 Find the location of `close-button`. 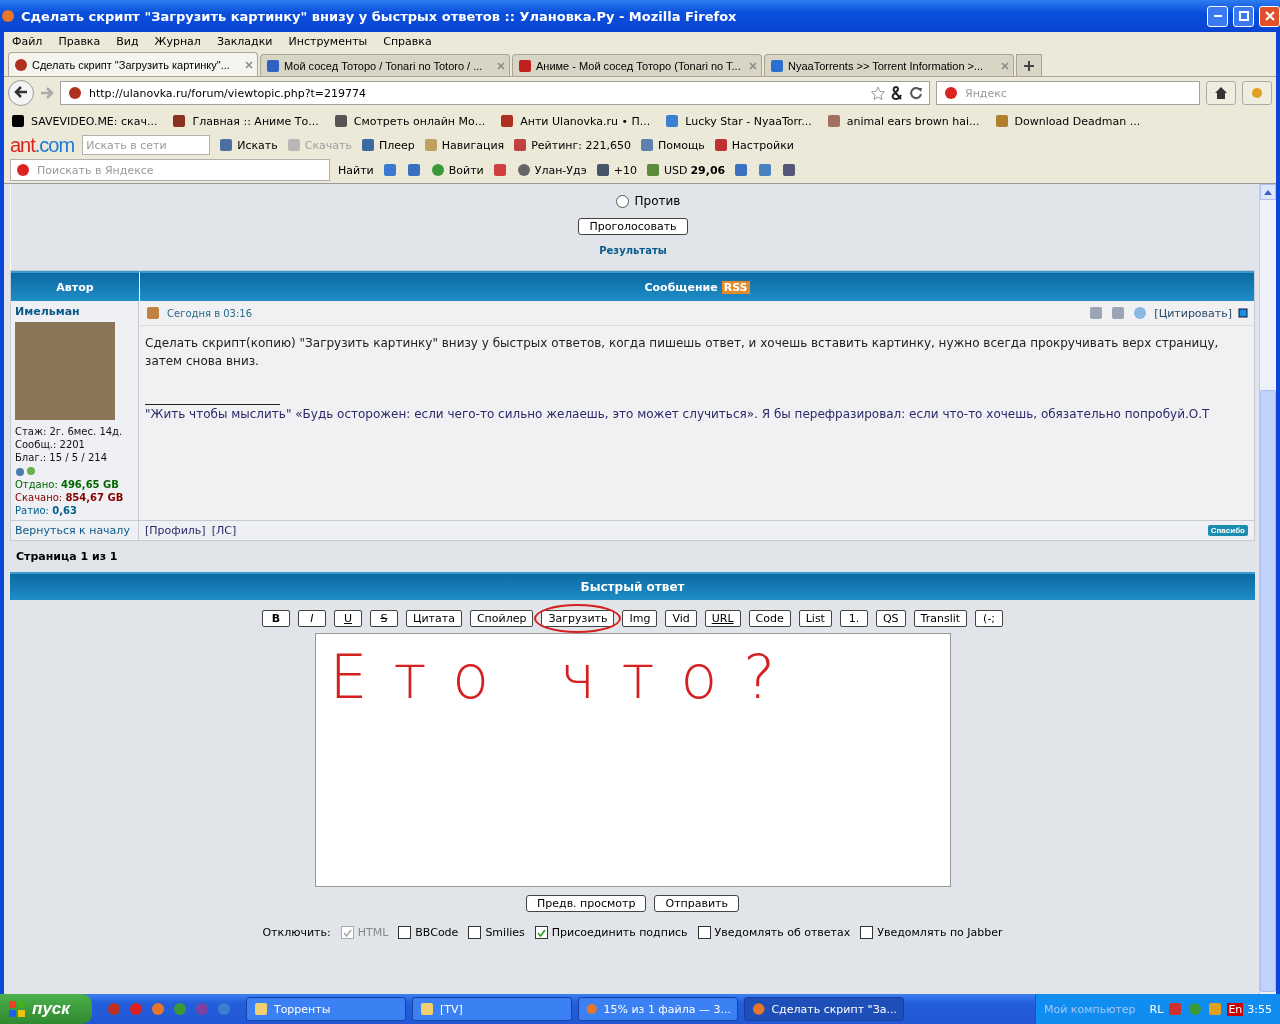

close-button is located at coordinates (1269, 16).